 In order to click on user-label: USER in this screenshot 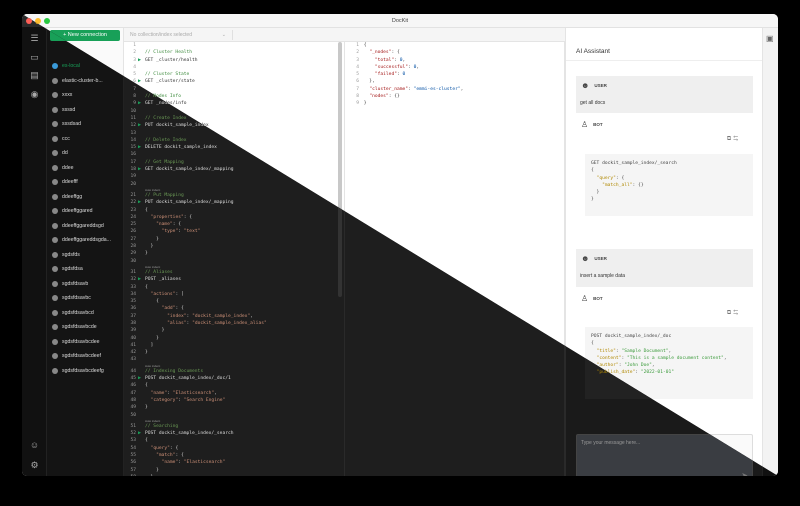, I will do `click(600, 258)`.